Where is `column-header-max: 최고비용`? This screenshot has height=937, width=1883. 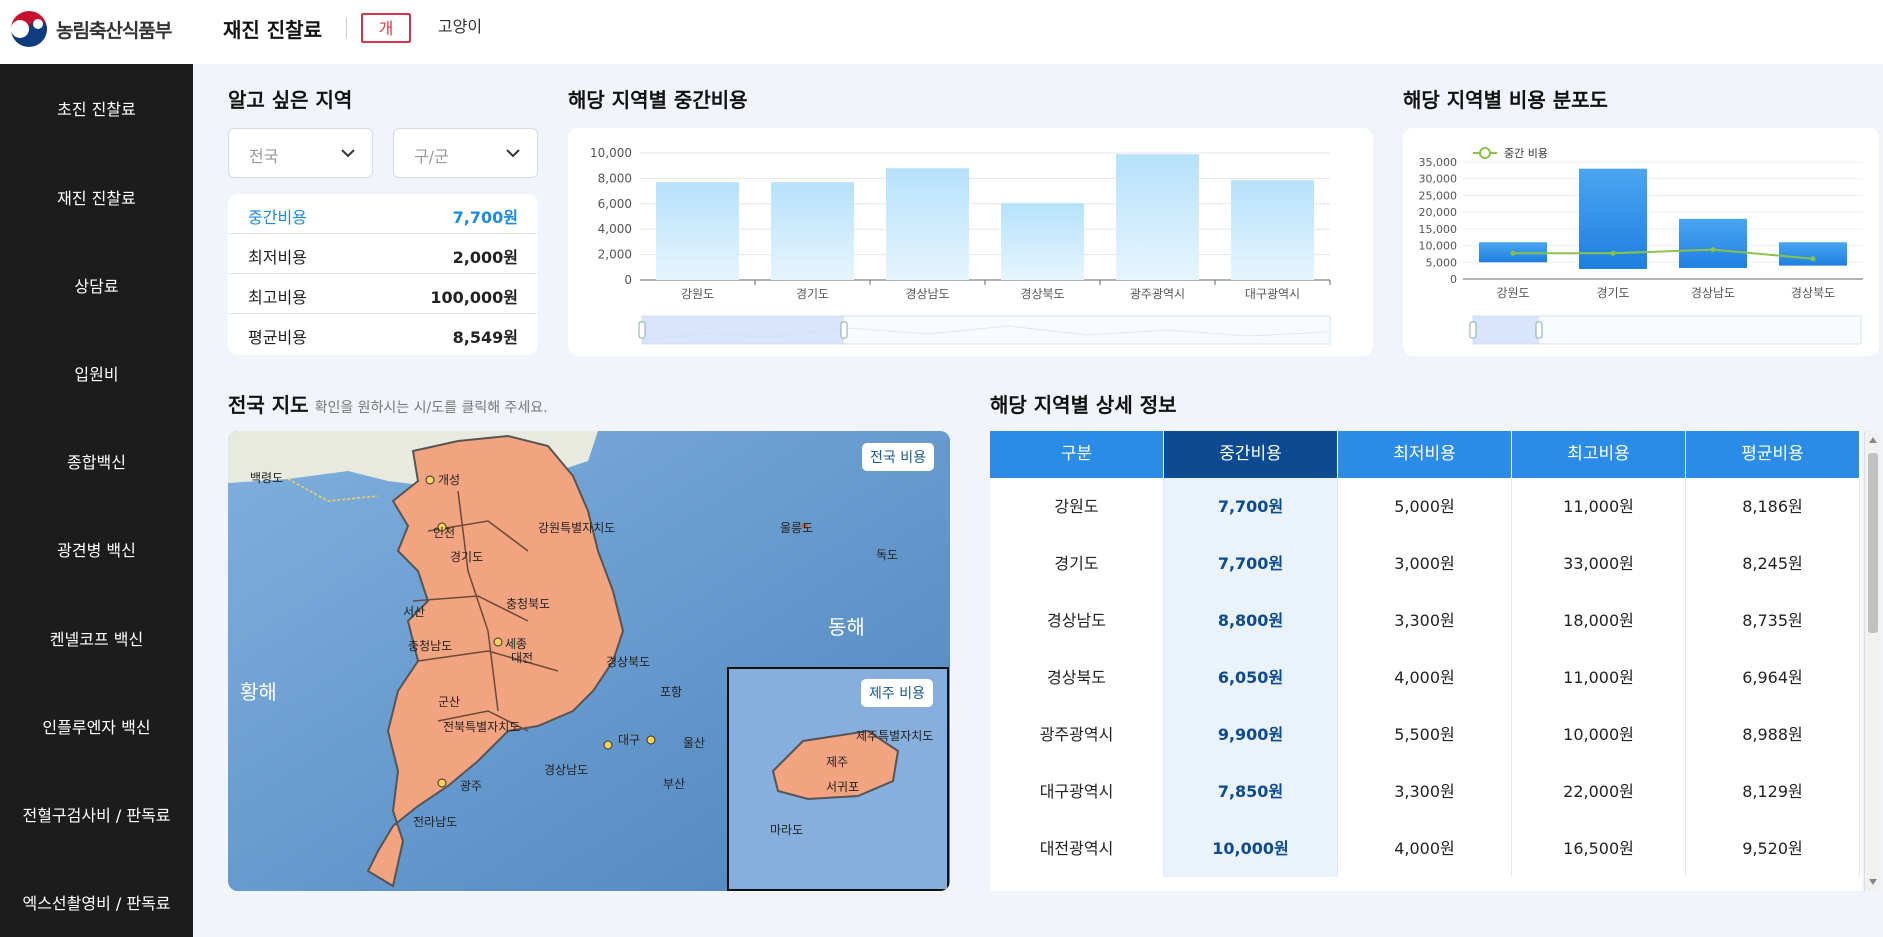 column-header-max: 최고비용 is located at coordinates (1599, 454).